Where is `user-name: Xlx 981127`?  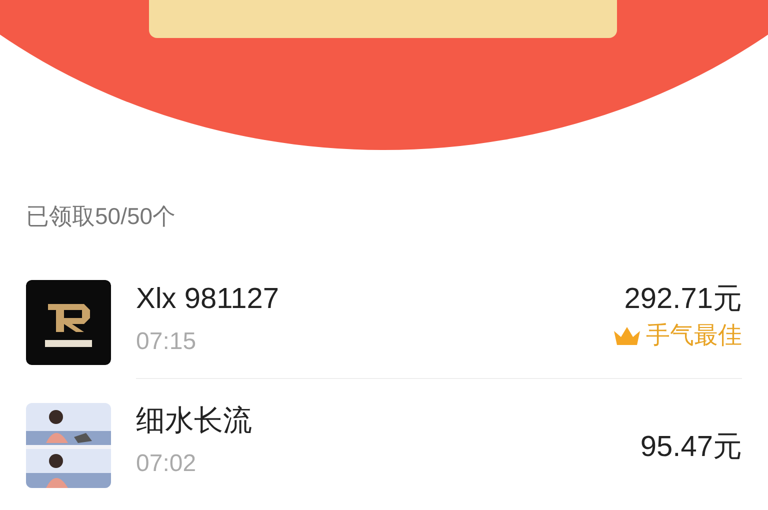 user-name: Xlx 981127 is located at coordinates (207, 299).